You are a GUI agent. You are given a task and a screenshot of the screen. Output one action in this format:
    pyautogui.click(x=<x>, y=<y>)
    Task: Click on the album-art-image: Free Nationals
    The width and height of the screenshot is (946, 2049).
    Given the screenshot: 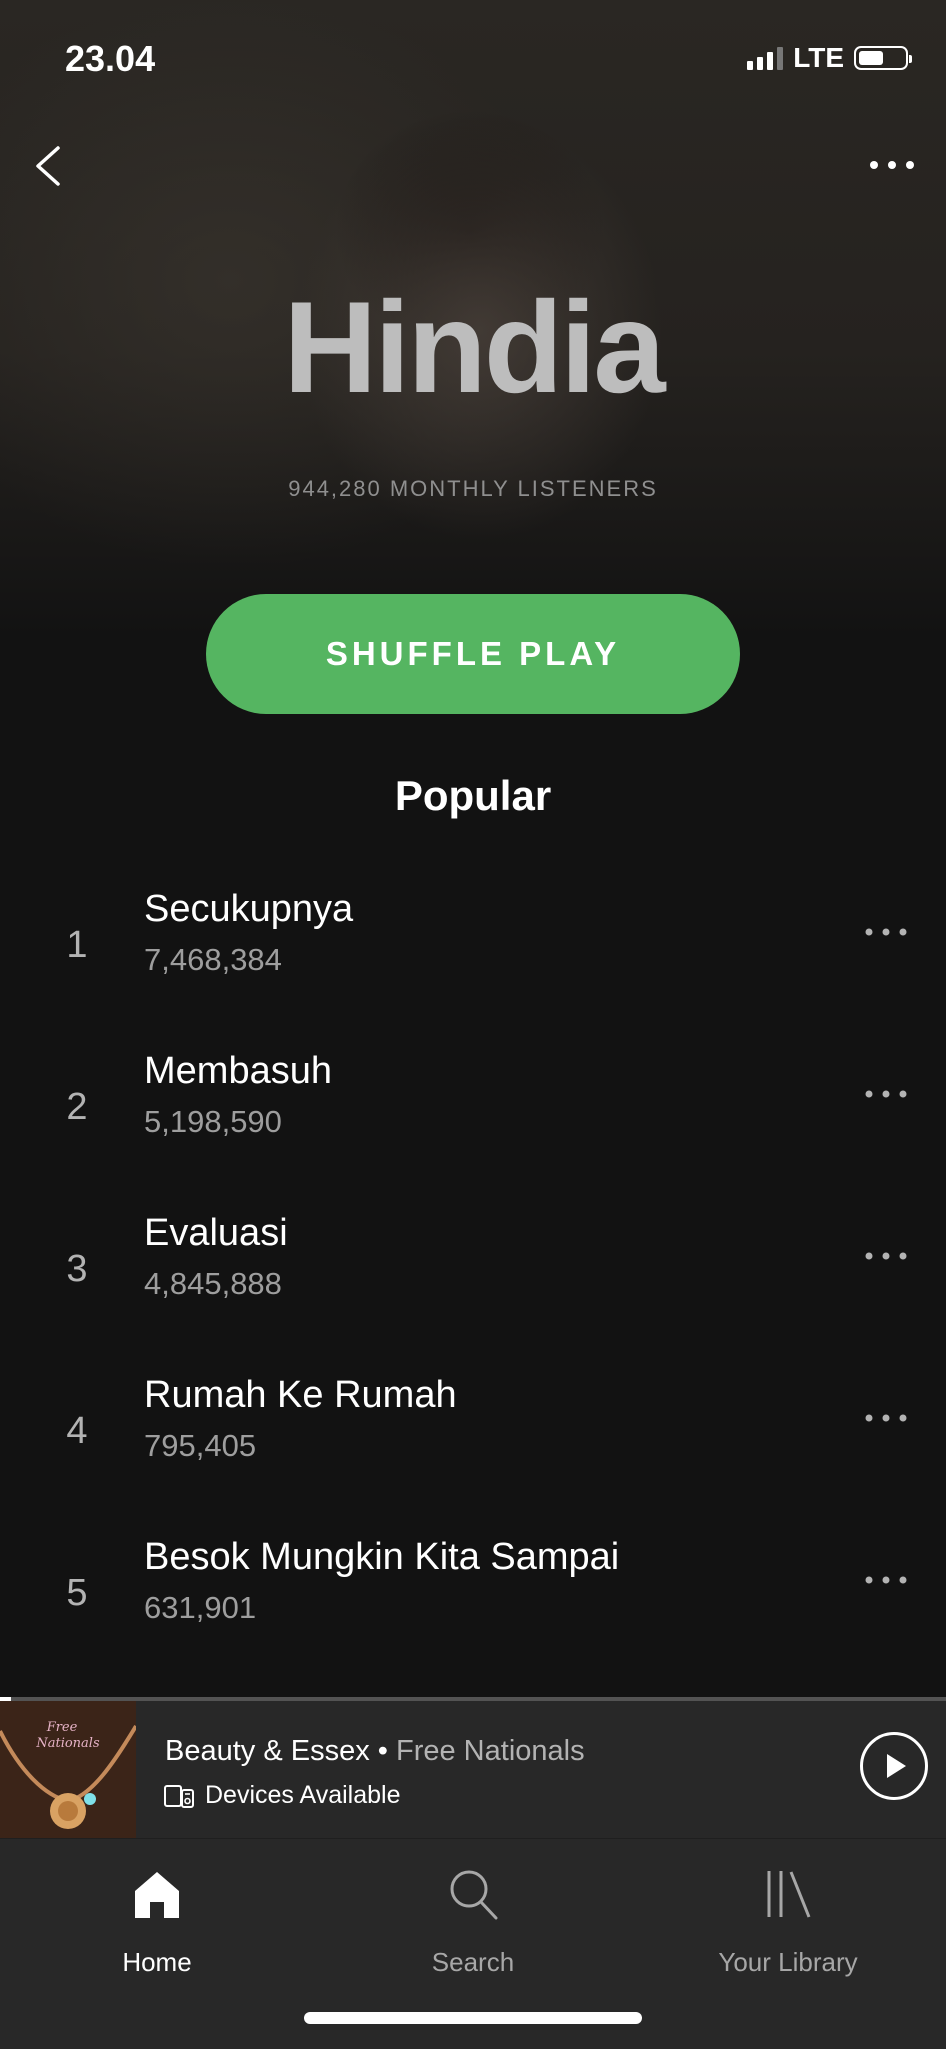 What is the action you would take?
    pyautogui.click(x=68, y=1769)
    